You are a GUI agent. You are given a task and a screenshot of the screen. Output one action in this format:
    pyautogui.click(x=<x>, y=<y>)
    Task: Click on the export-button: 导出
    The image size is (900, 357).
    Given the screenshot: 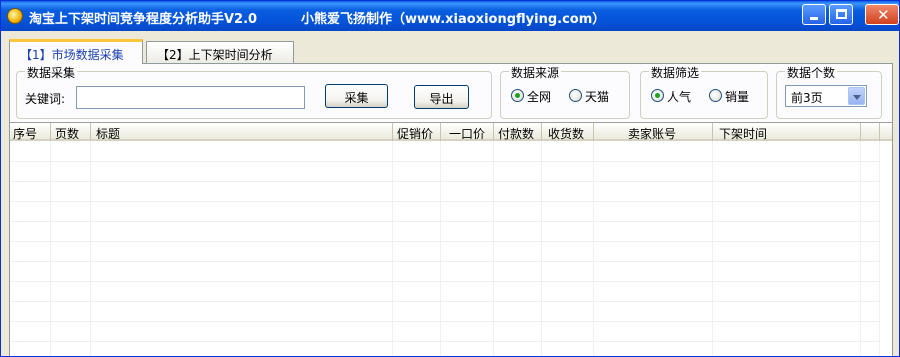 What is the action you would take?
    pyautogui.click(x=441, y=97)
    